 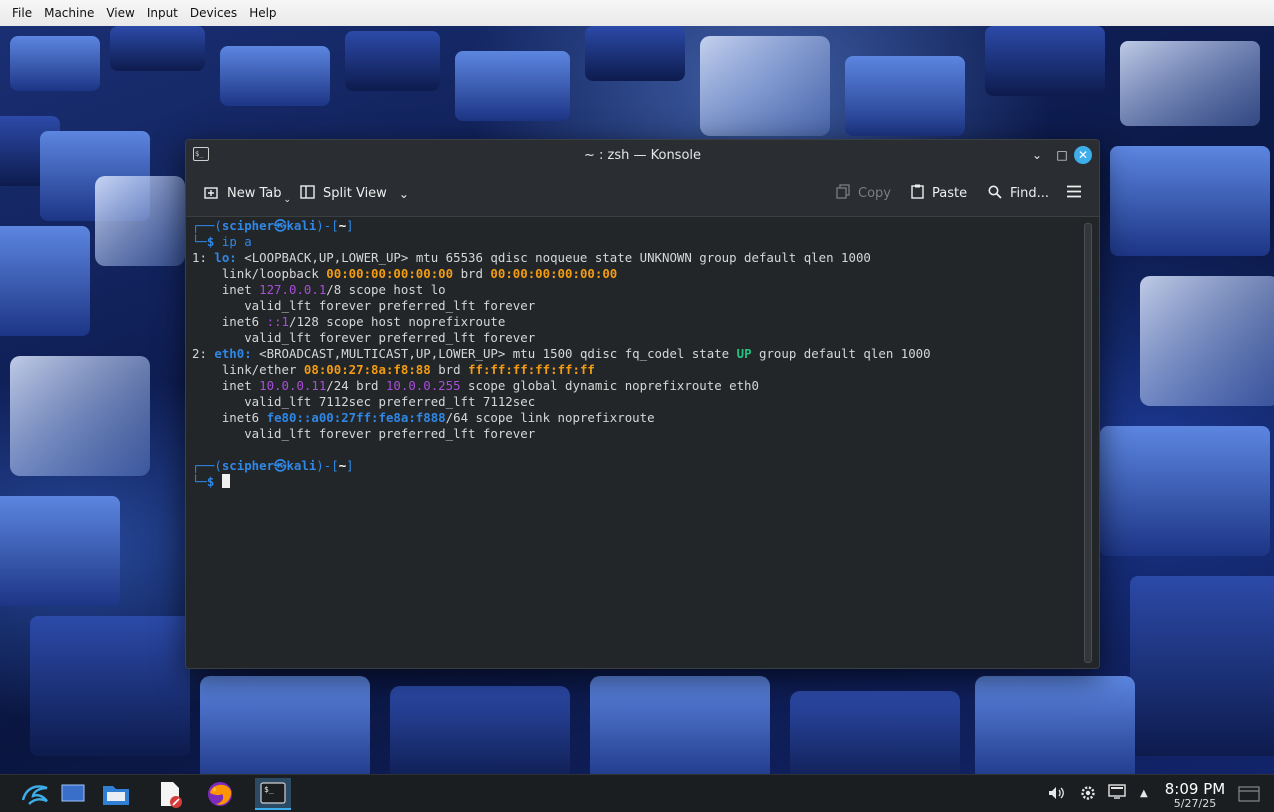 I want to click on lo-inet: 127.0.0.1, so click(x=293, y=289).